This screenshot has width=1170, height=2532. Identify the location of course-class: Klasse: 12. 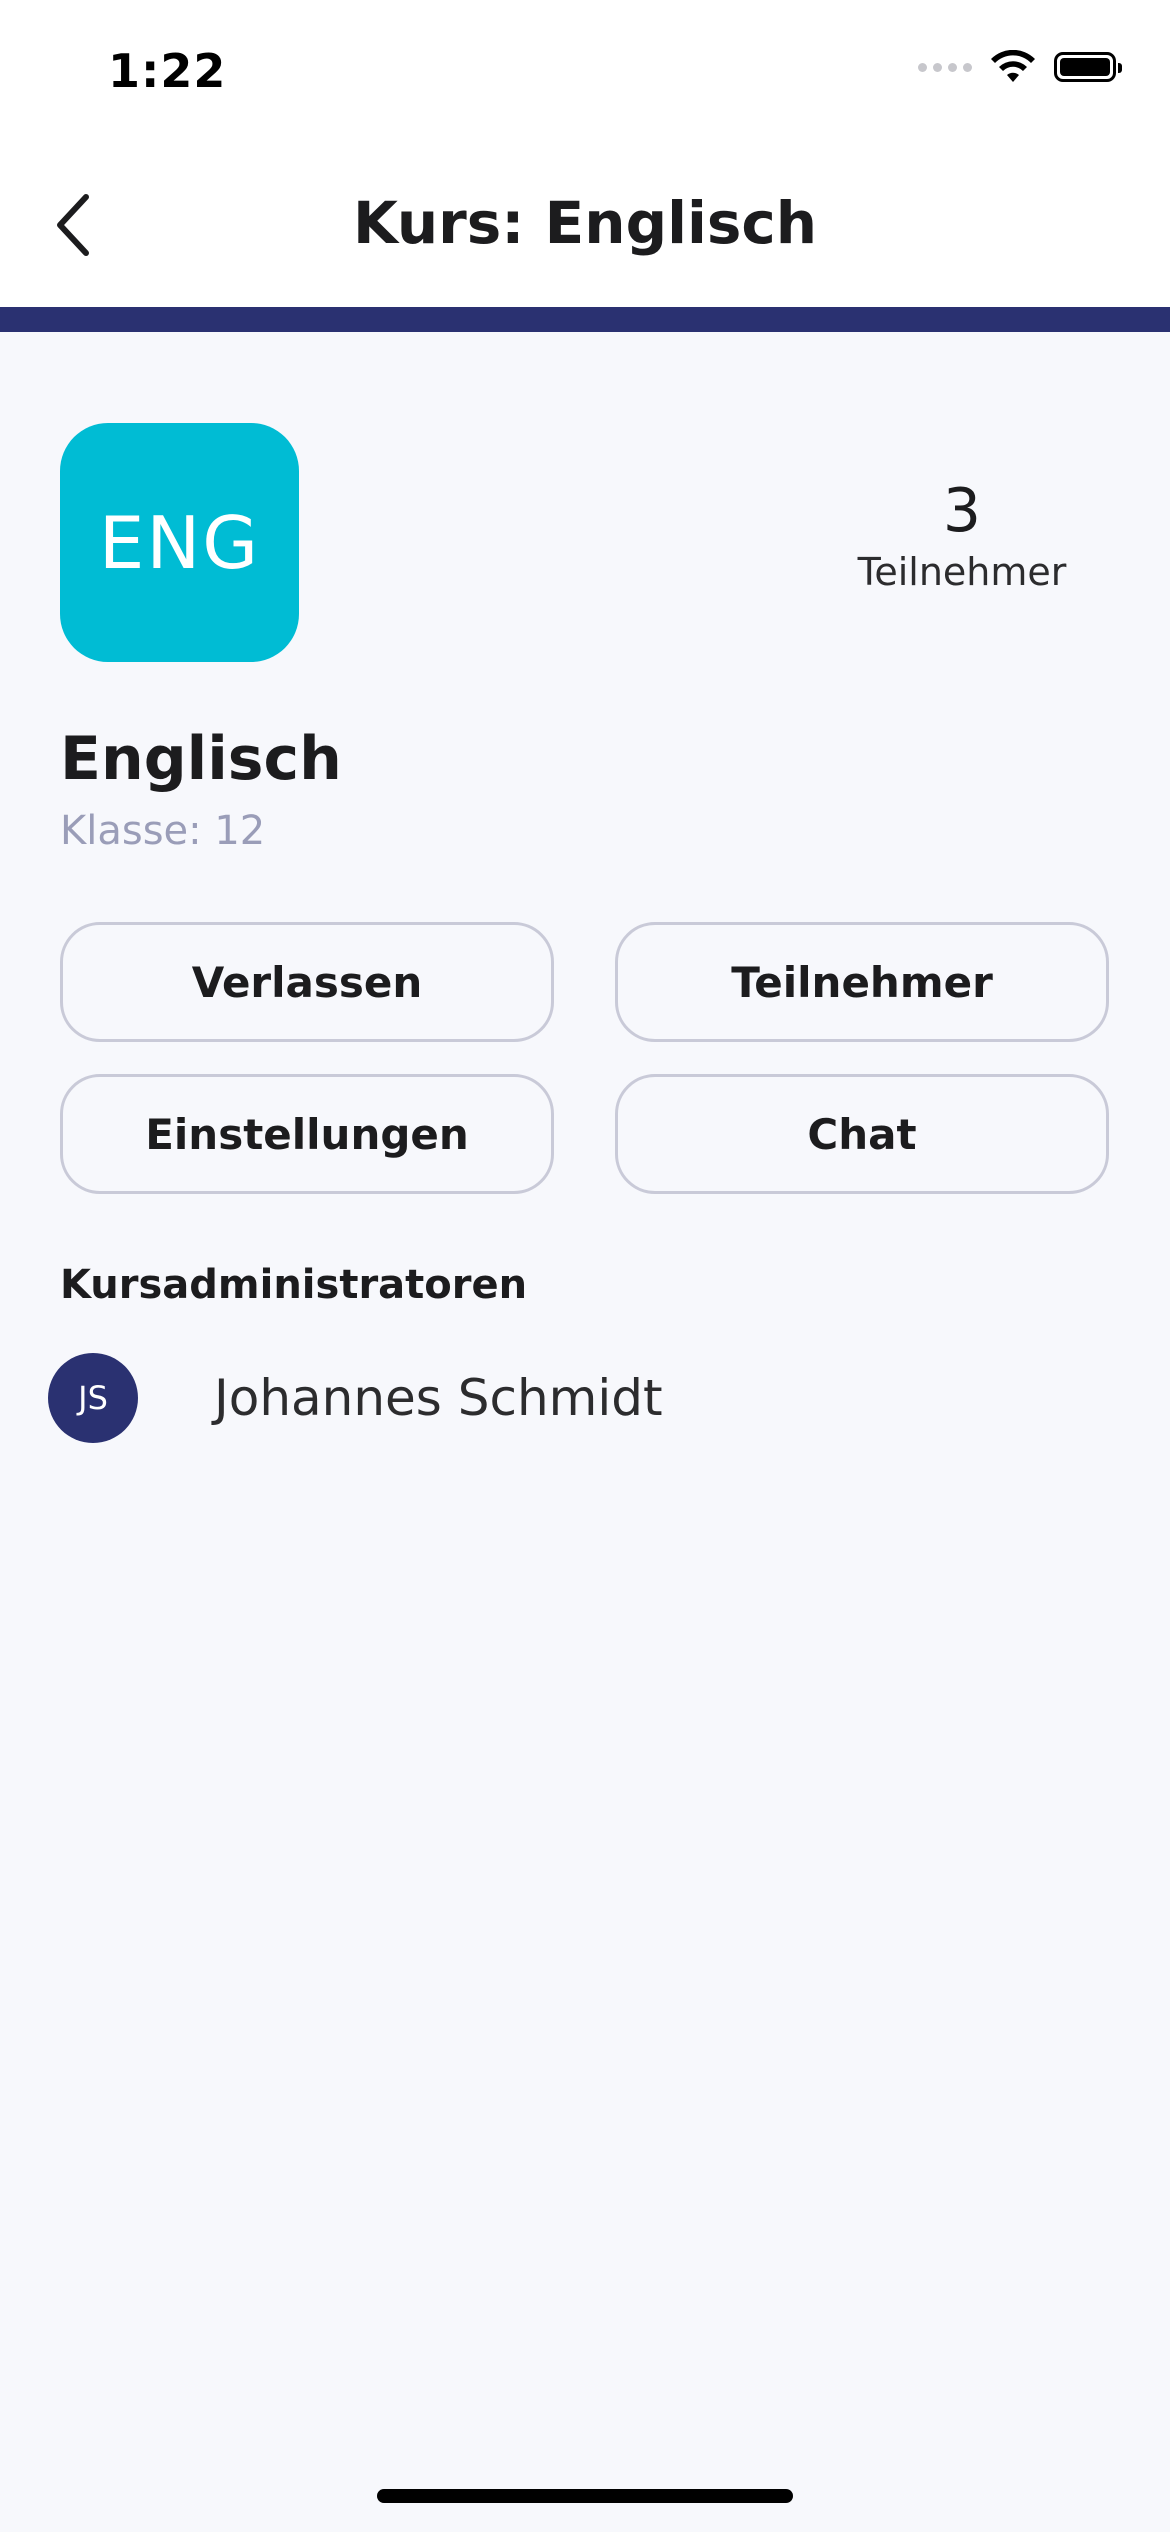
(163, 831).